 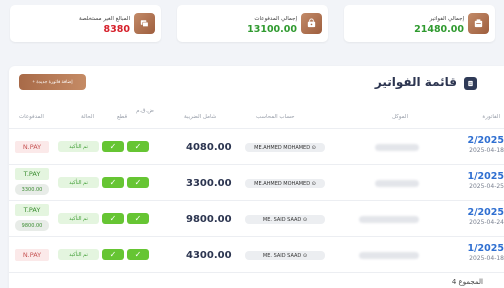 What do you see at coordinates (491, 117) in the screenshot?
I see `col-invoice: الفاتورة` at bounding box center [491, 117].